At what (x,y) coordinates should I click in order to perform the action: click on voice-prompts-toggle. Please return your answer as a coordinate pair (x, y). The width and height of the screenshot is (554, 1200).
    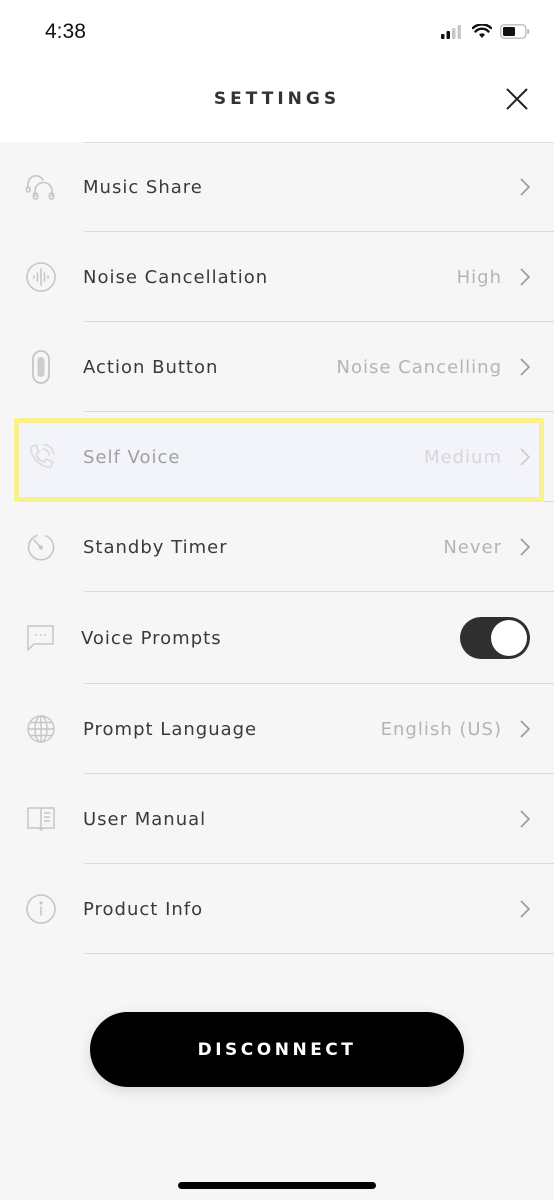
    Looking at the image, I should click on (495, 638).